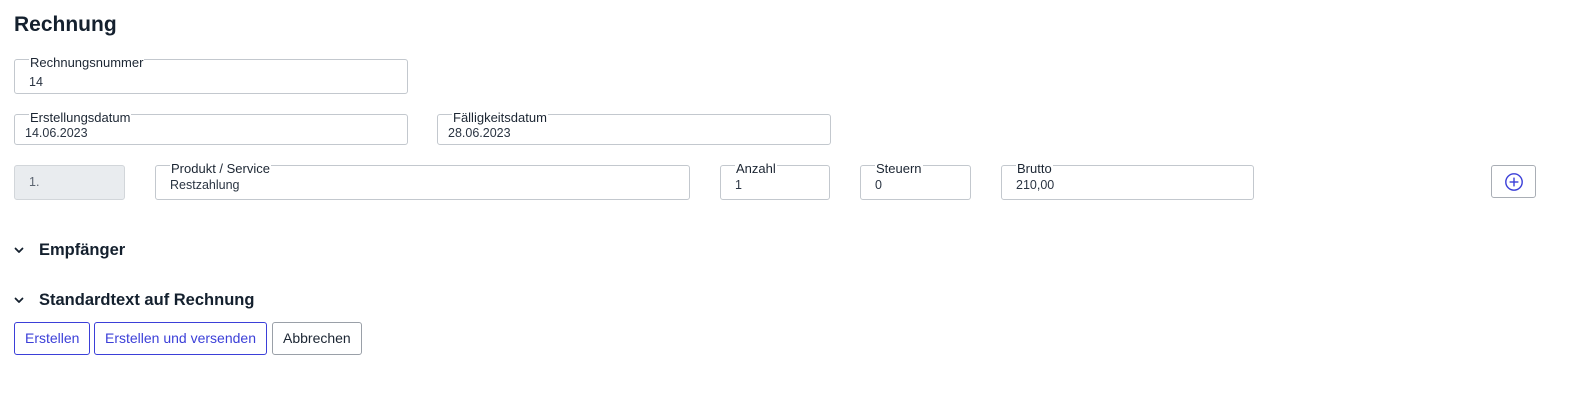  I want to click on create-and-send-button: Erstellen und versenden, so click(180, 338).